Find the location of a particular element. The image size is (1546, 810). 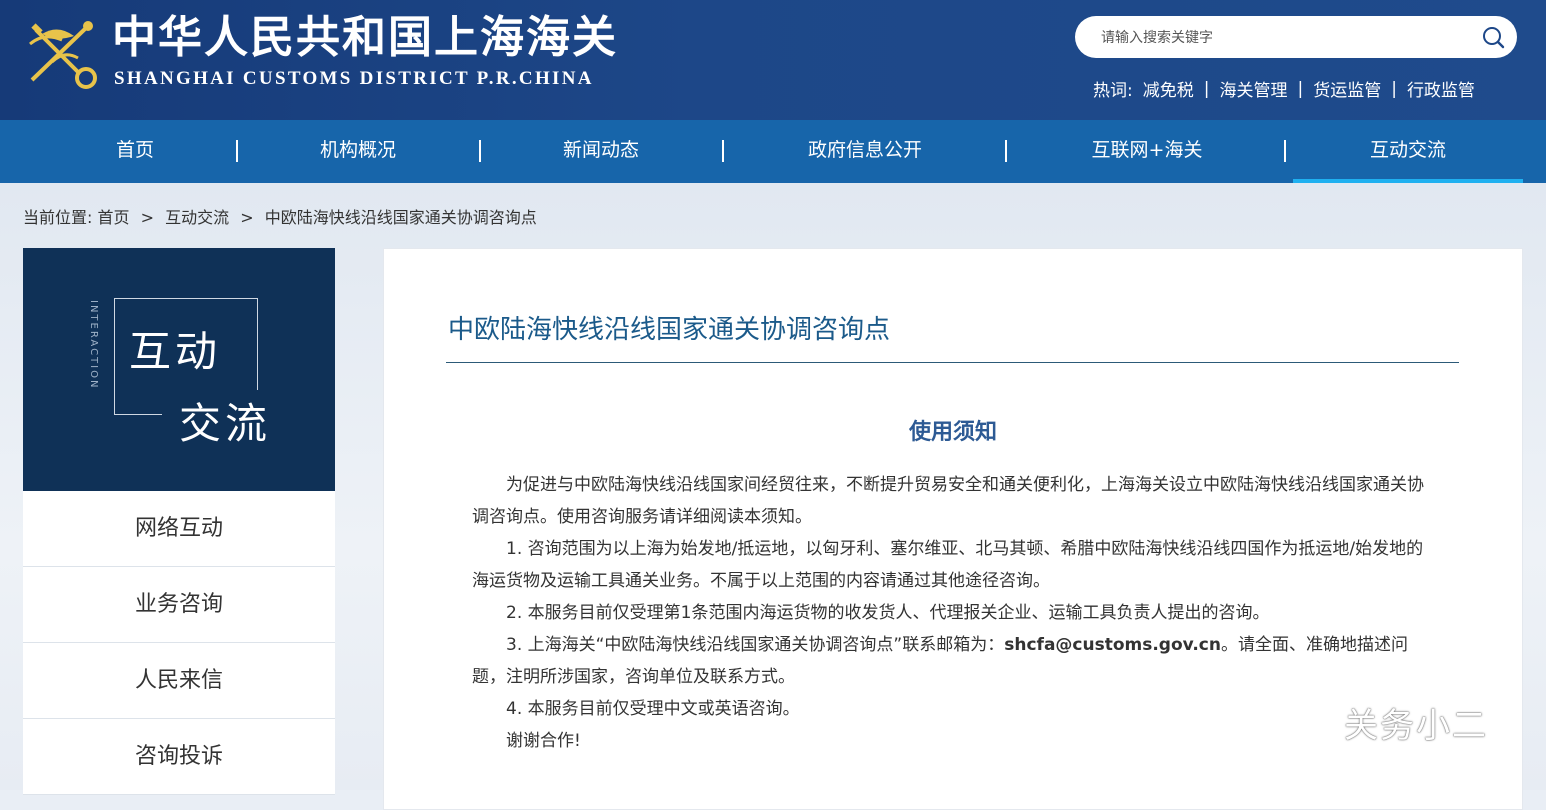

sidebar-item-online-interaction: 网络互动 is located at coordinates (179, 529).